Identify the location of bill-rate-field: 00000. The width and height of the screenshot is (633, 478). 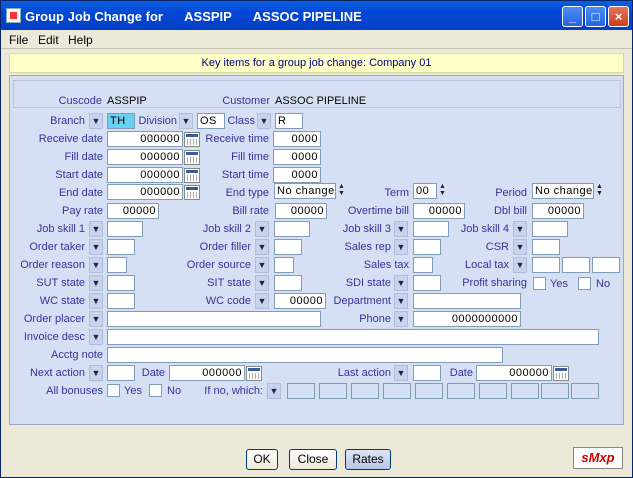
(301, 211).